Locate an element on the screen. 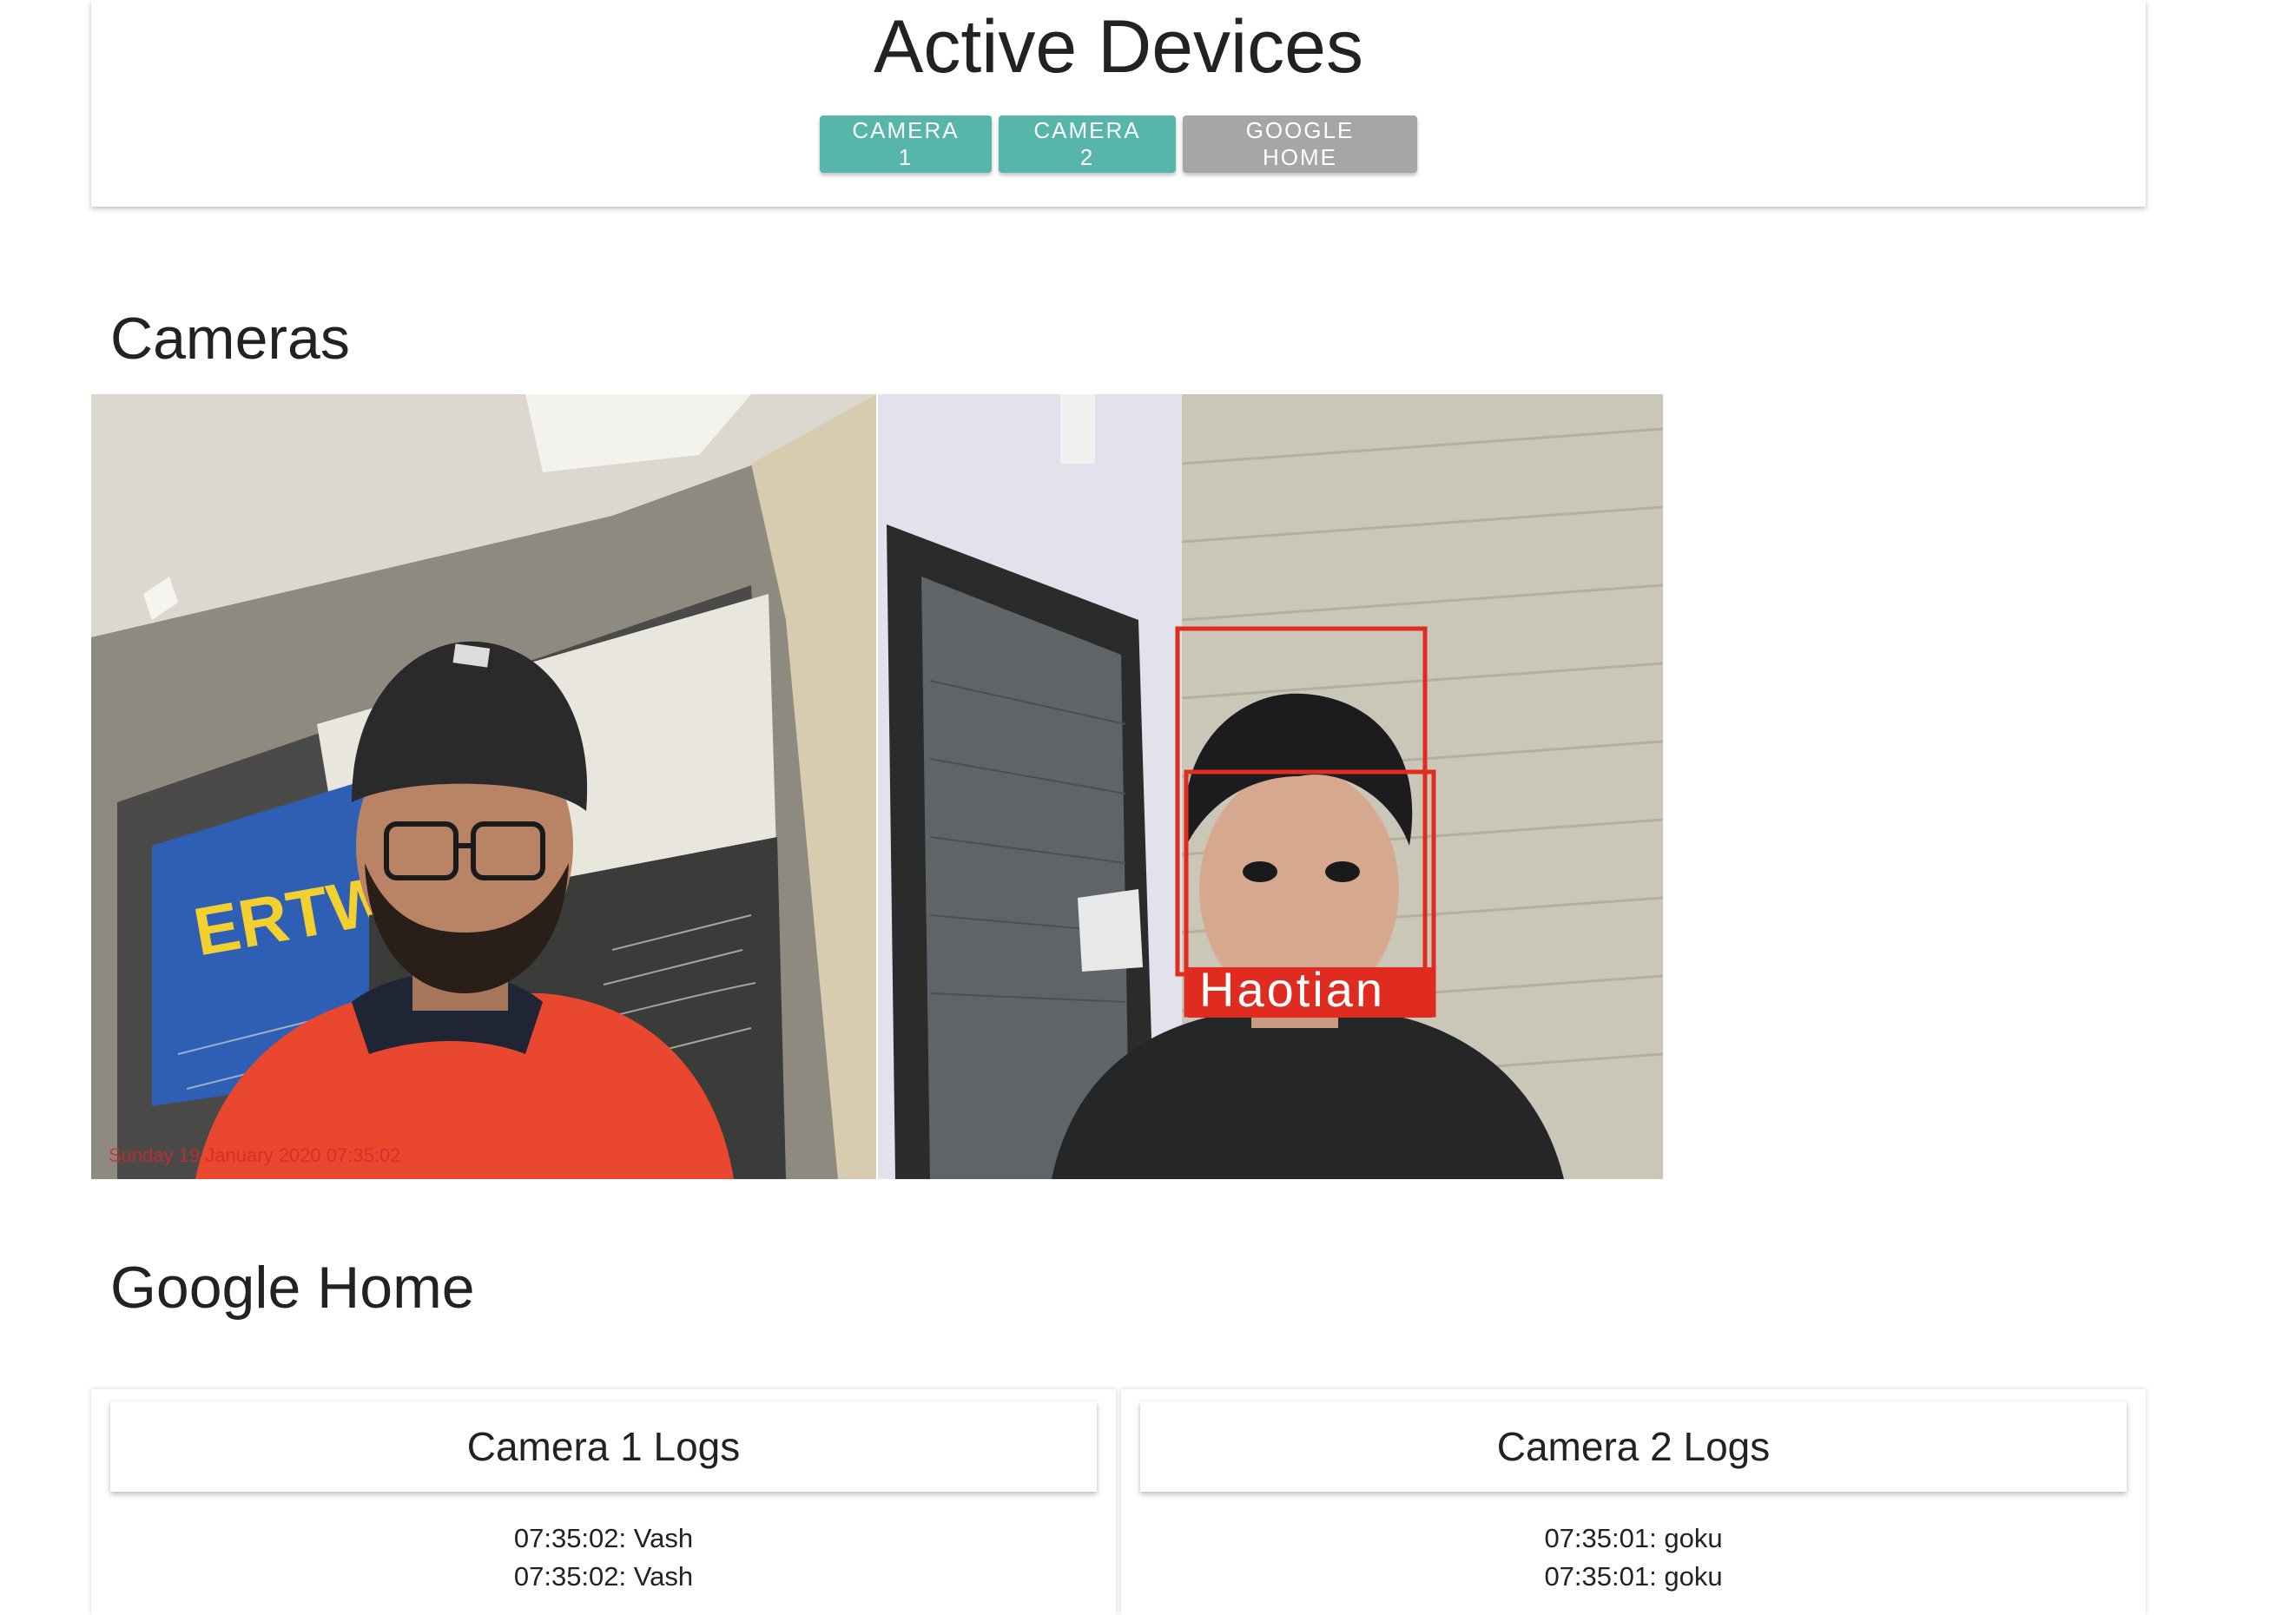  camera-2-log-list: 07:35:01: goku 07:35:01: goku is located at coordinates (1633, 1557).